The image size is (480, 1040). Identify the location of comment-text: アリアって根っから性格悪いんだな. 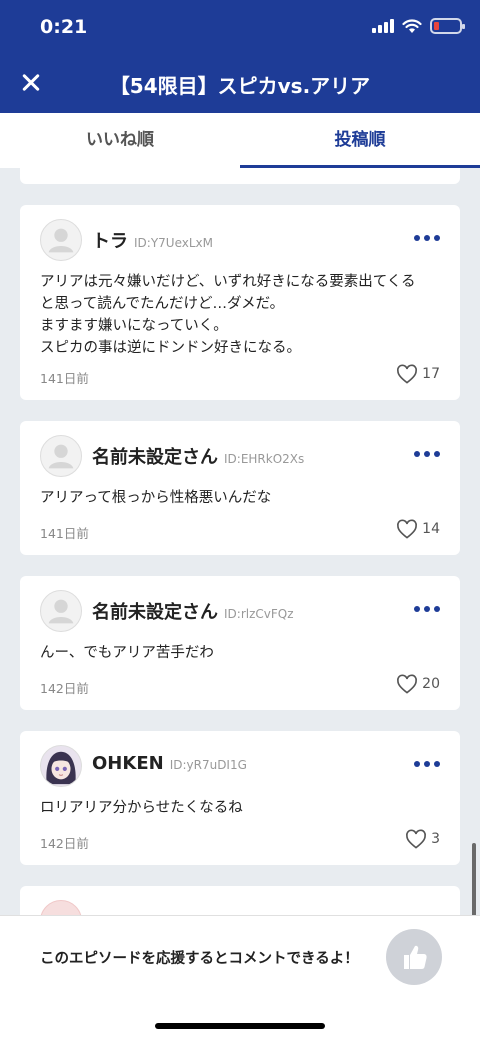
(156, 498).